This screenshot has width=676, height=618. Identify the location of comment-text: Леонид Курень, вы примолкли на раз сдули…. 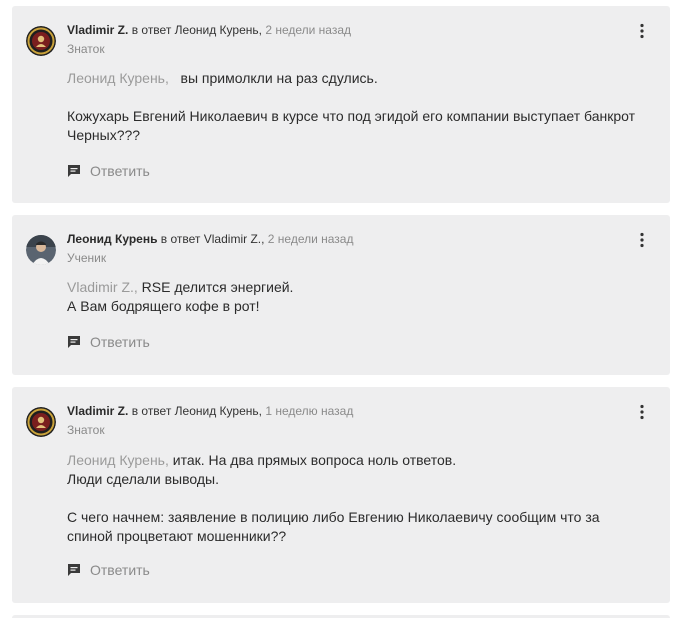
(357, 107).